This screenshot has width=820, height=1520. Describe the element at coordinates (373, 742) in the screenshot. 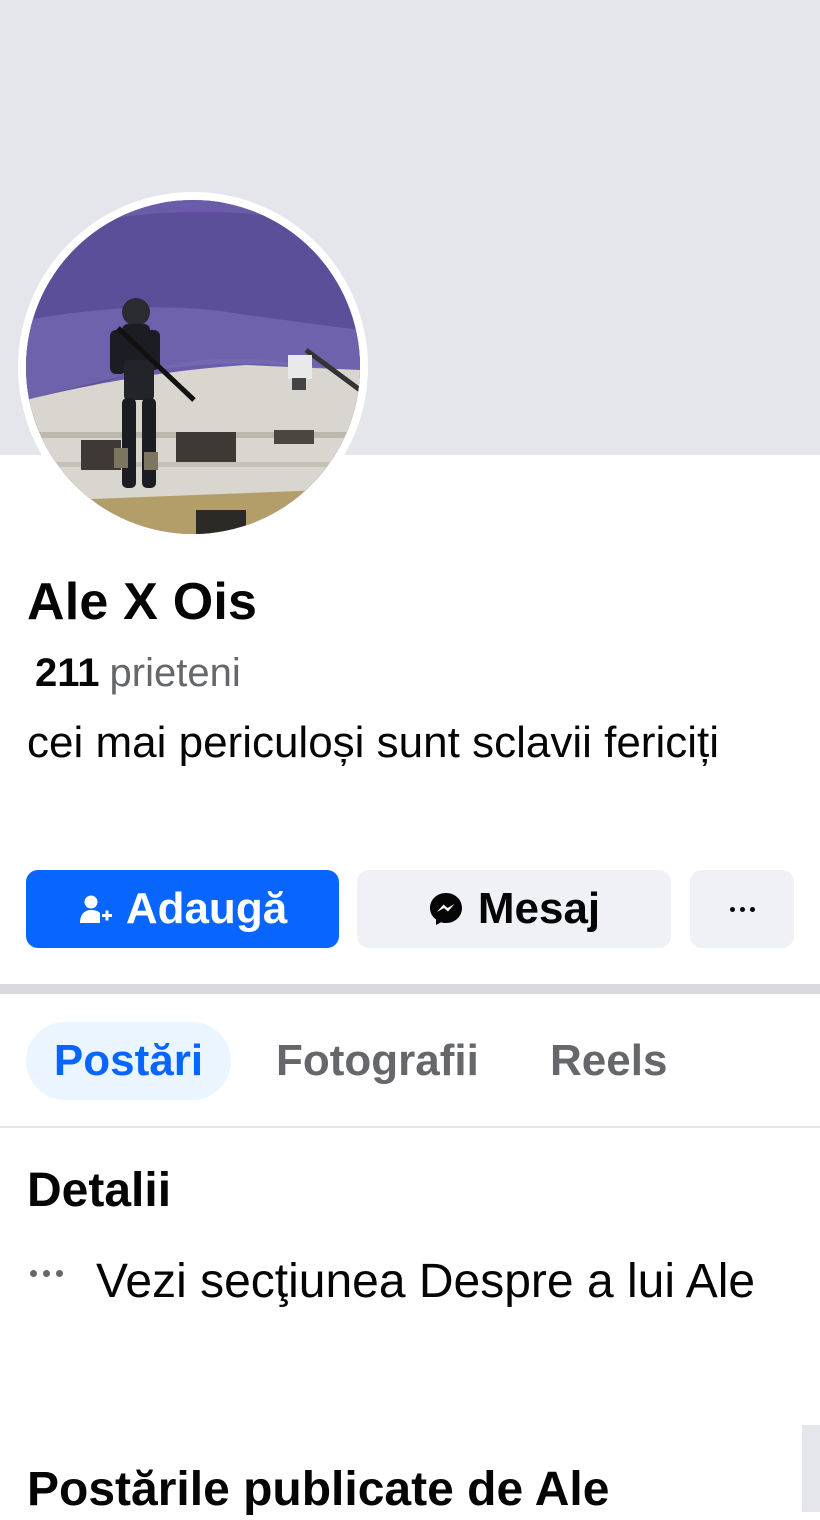

I see `profile-bio: cei mai periculoși sunt sclavii fericiți` at that location.